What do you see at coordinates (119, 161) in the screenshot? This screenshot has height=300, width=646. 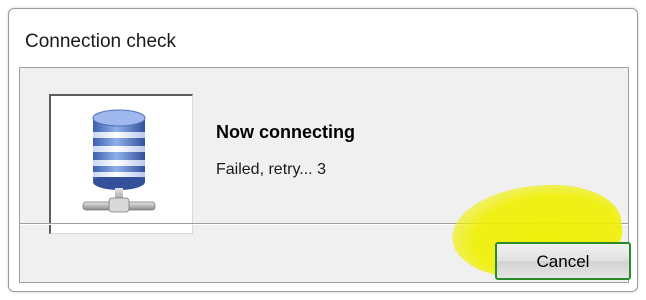 I see `database-server-icon` at bounding box center [119, 161].